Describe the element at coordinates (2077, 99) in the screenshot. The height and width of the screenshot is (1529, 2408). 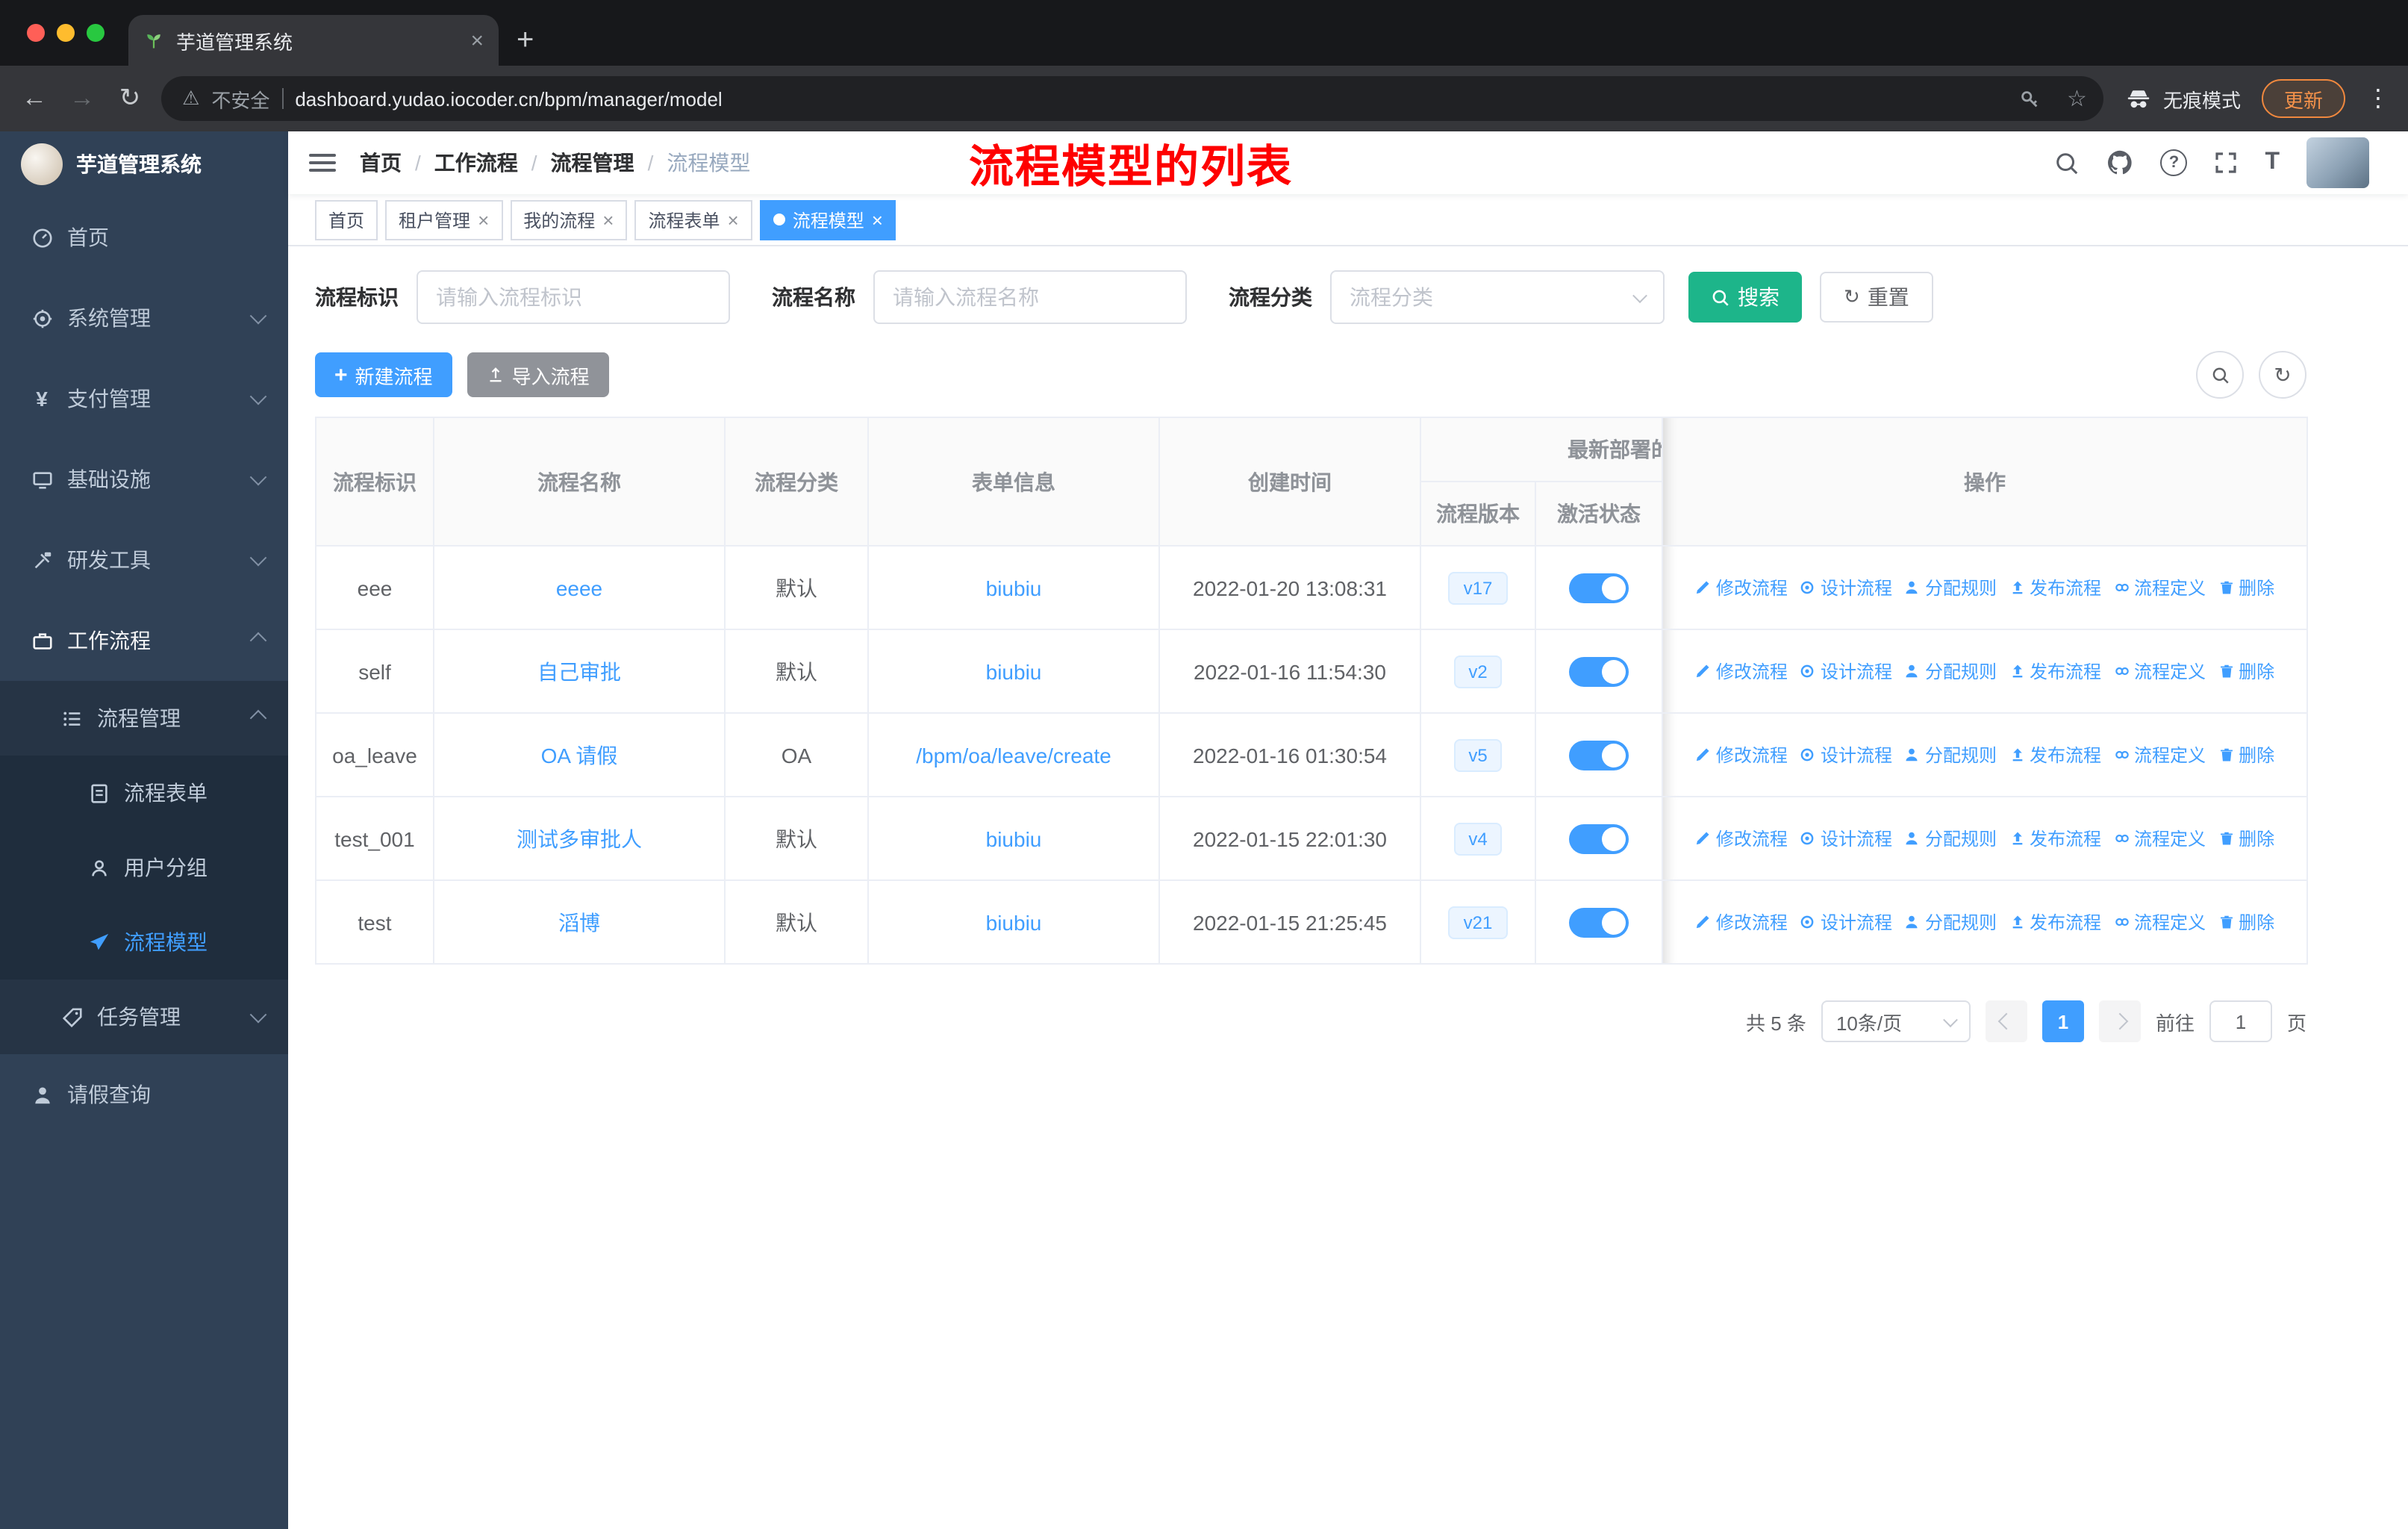
I see `bookmark-star-icon: ☆` at that location.